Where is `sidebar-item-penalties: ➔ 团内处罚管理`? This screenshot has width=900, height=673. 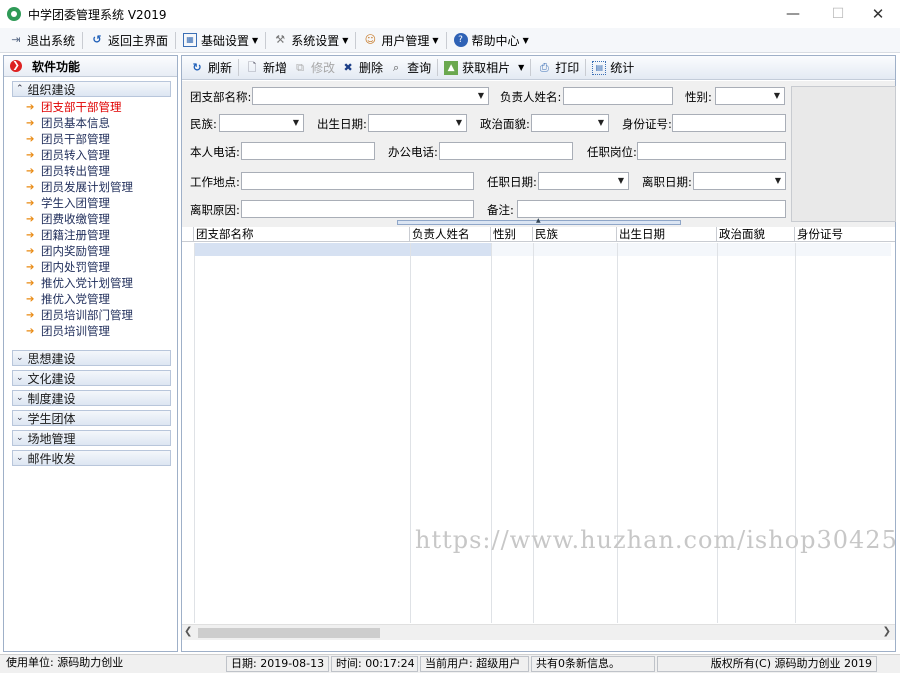 sidebar-item-penalties: ➔ 团内处罚管理 is located at coordinates (90, 267).